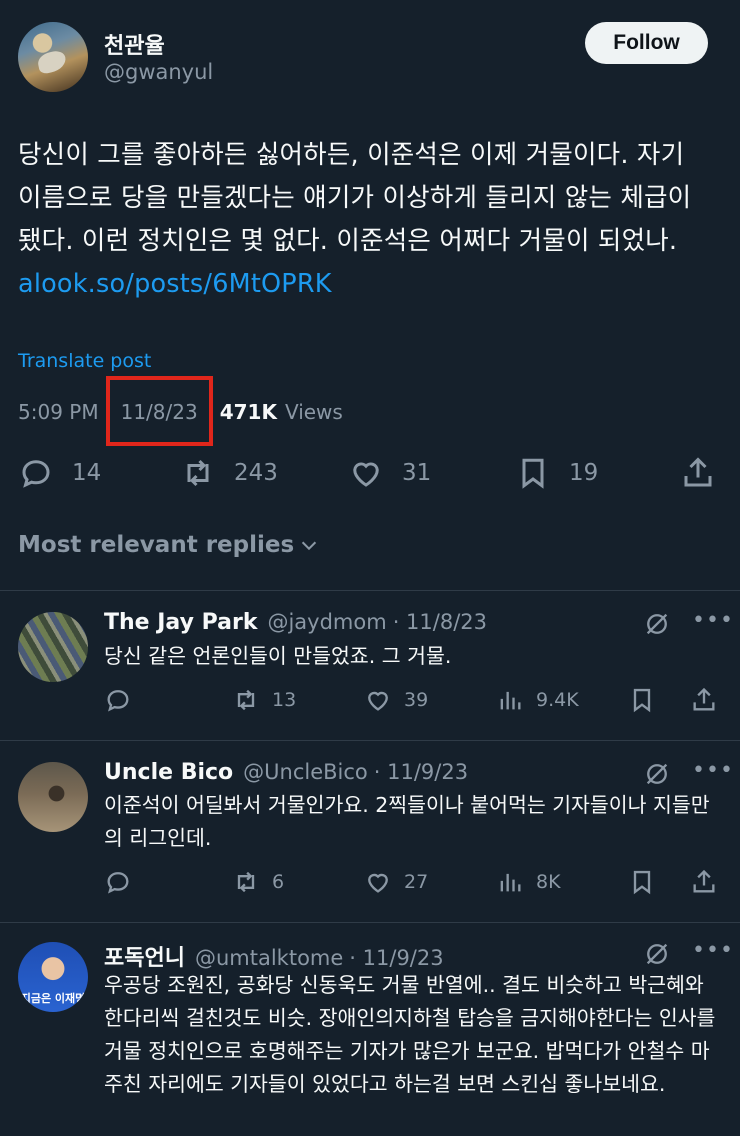 The height and width of the screenshot is (1136, 740). I want to click on reply-author-handle: @jaydmom, so click(326, 622).